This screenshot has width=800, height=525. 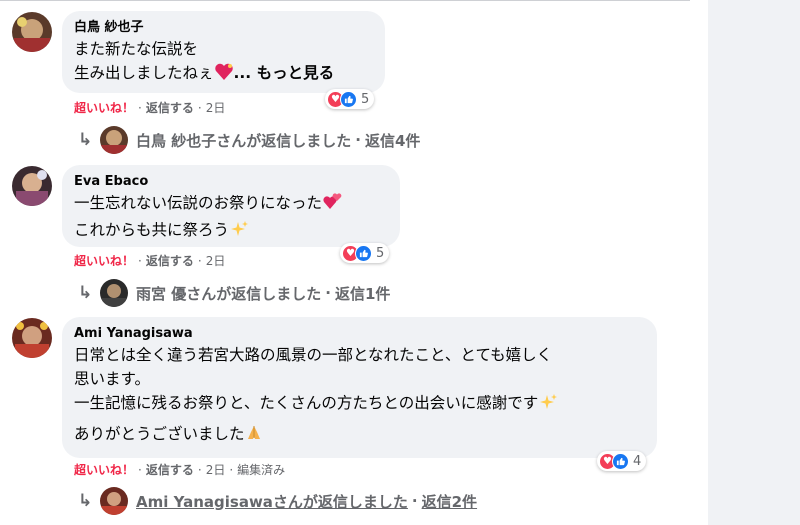 What do you see at coordinates (224, 75) in the screenshot?
I see `sparkling-heart-icon` at bounding box center [224, 75].